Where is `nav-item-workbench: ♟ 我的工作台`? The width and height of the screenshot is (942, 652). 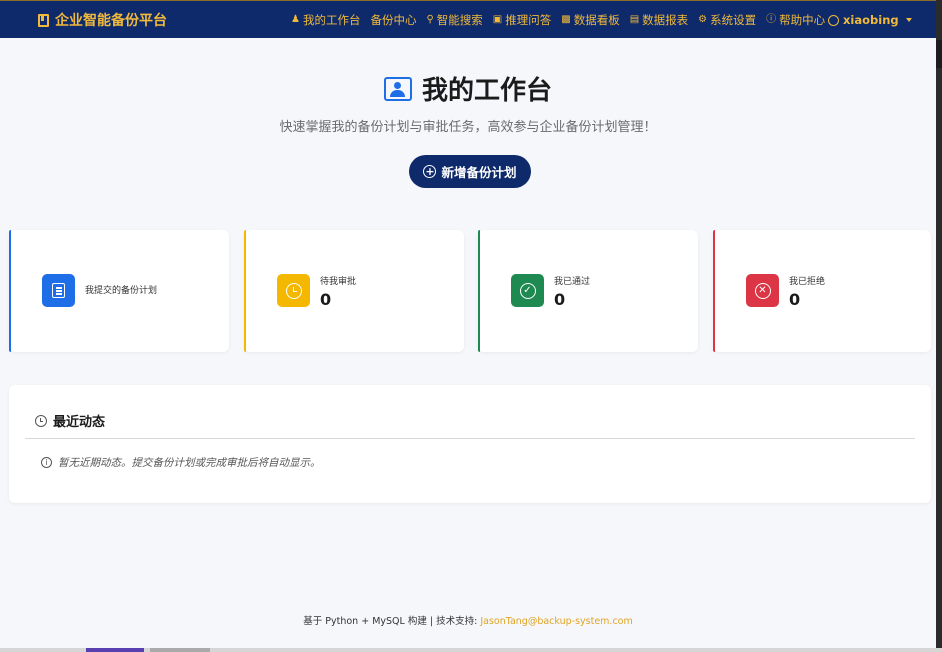 nav-item-workbench: ♟ 我的工作台 is located at coordinates (325, 20).